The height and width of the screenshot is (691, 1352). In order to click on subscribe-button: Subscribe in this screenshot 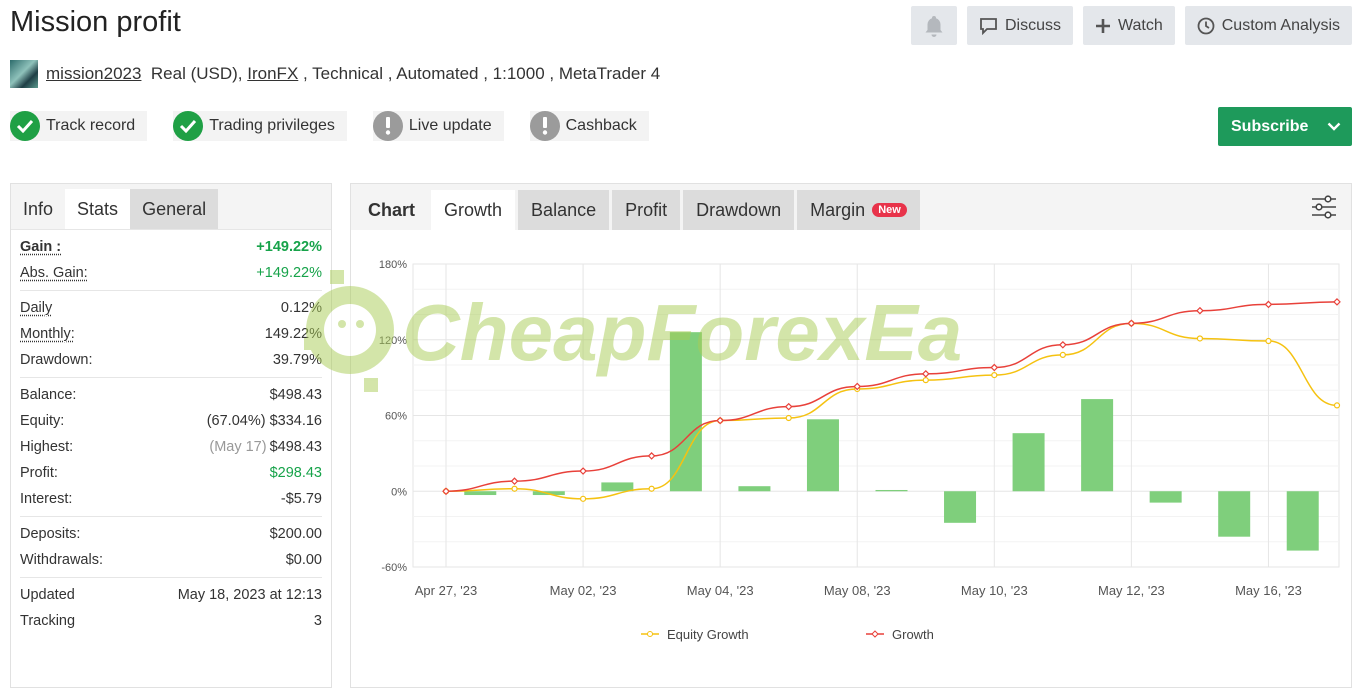, I will do `click(1285, 126)`.